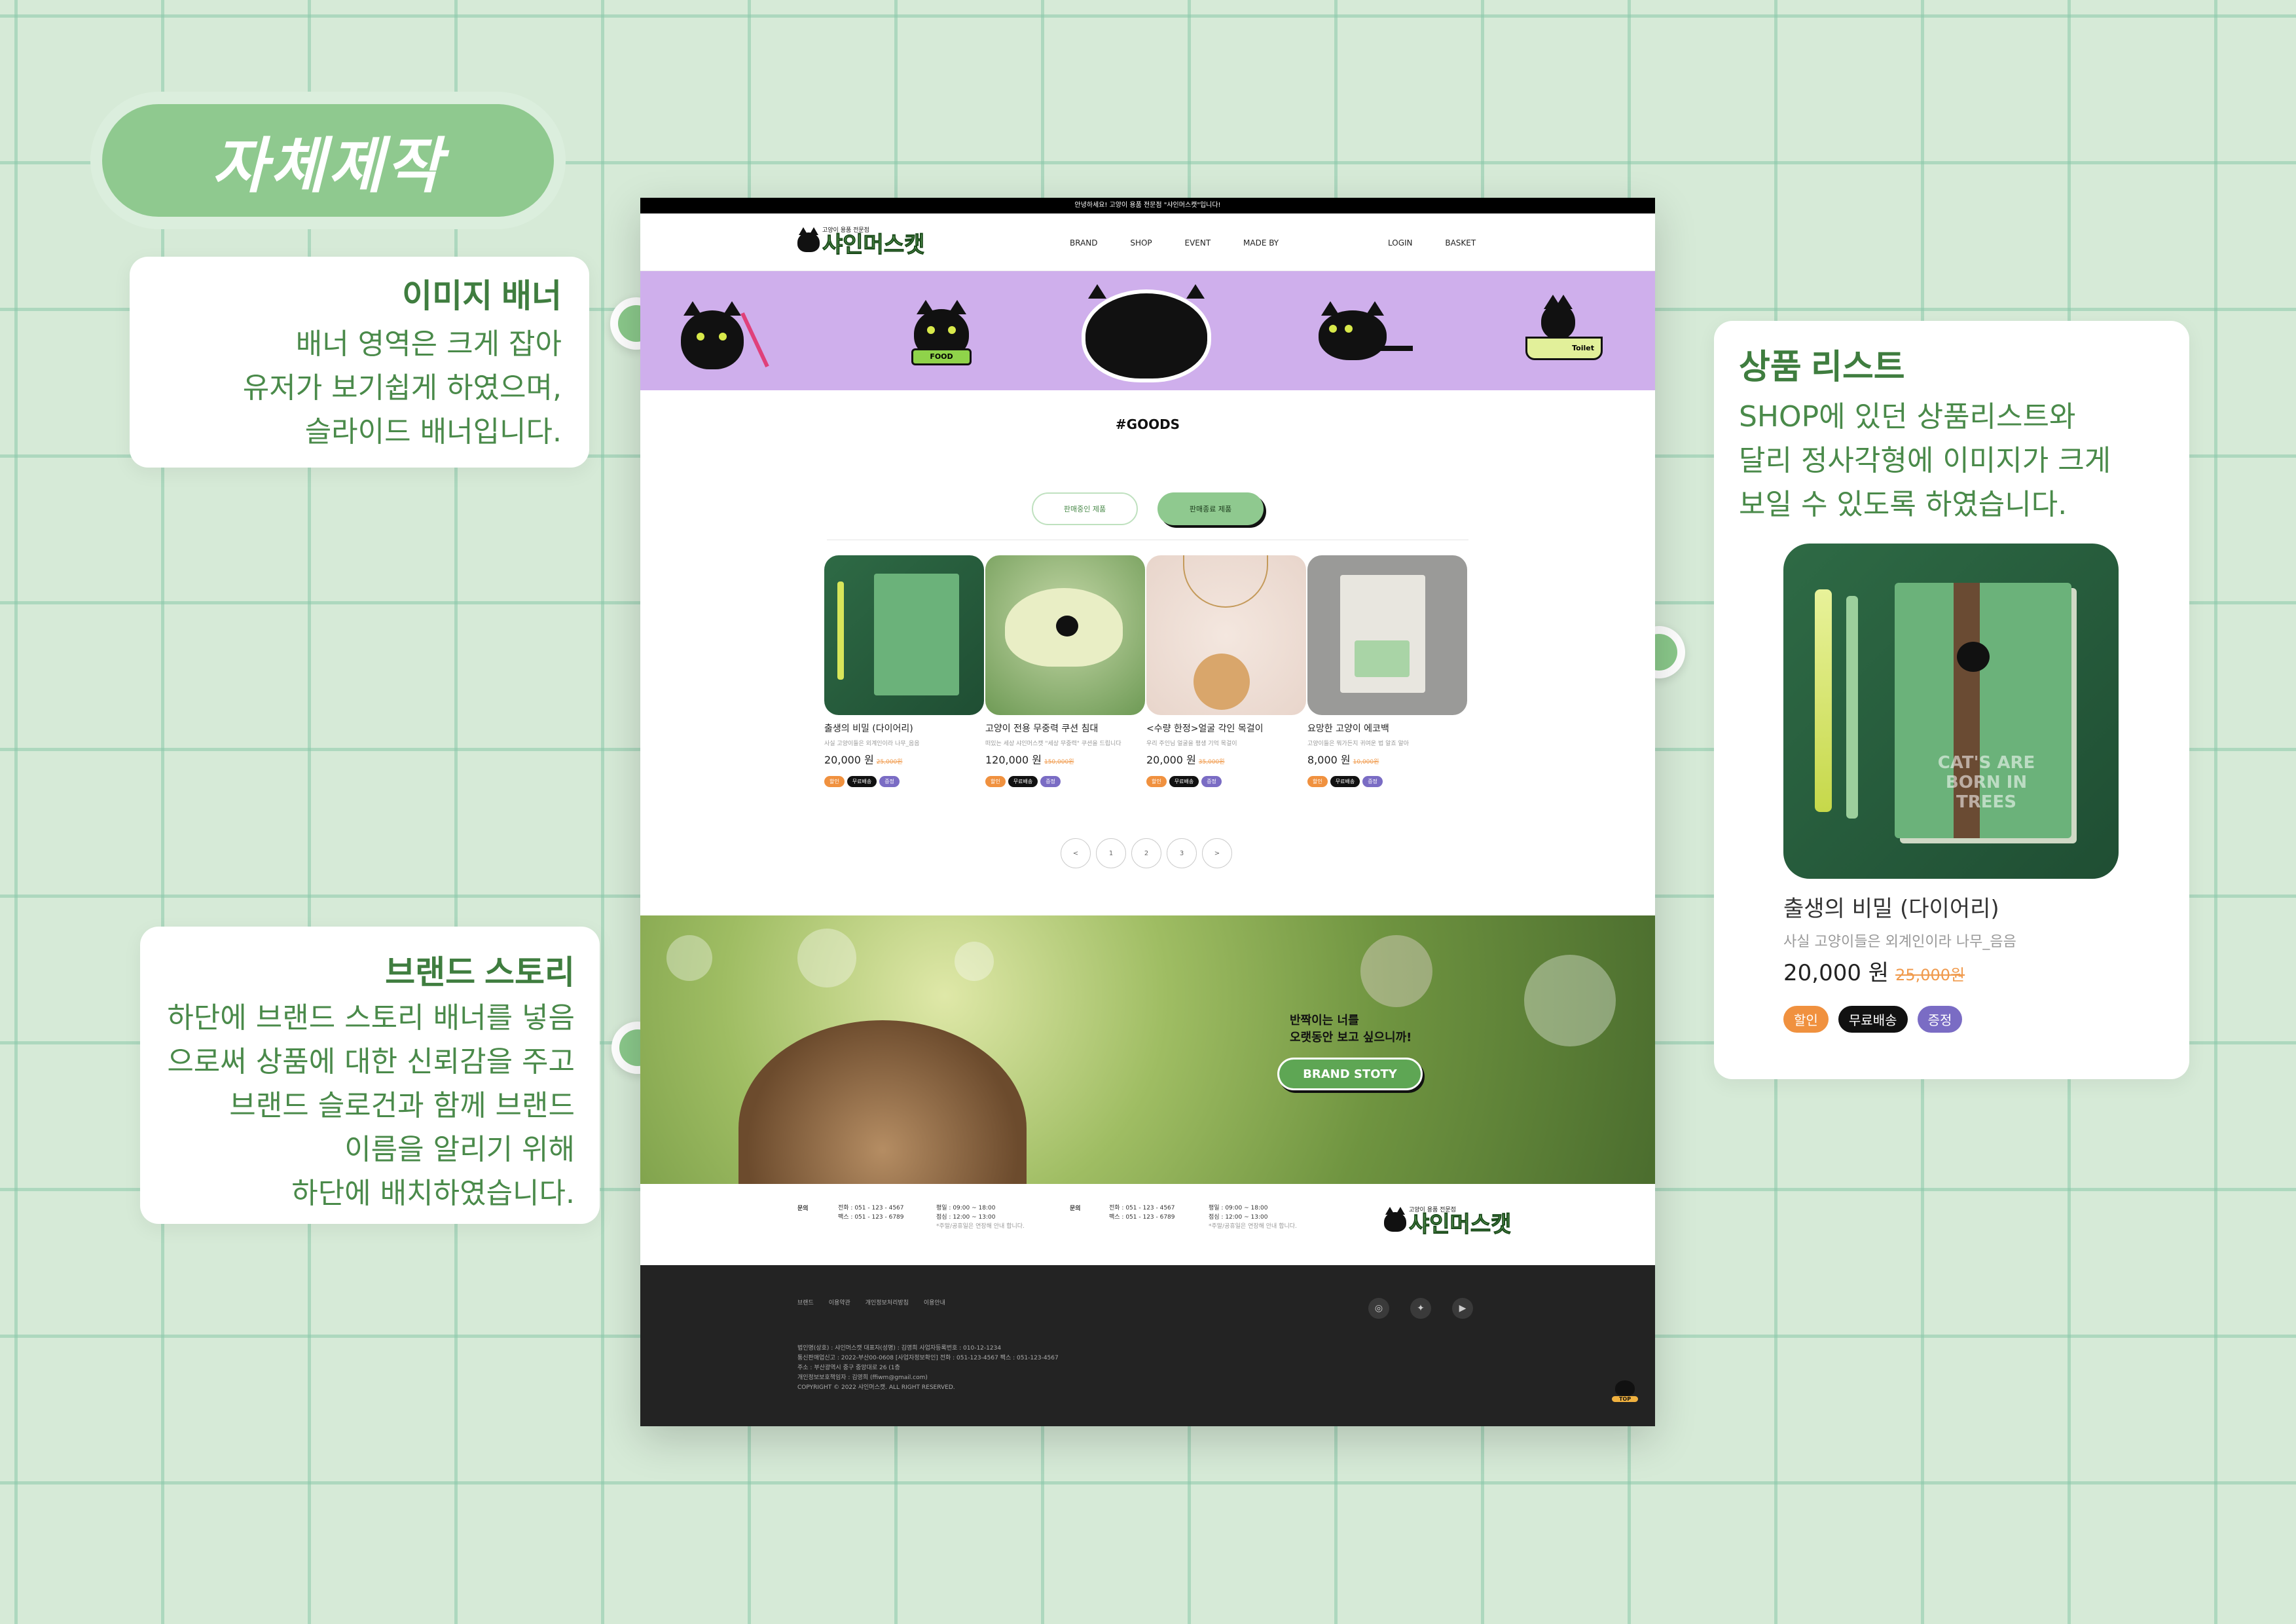 The width and height of the screenshot is (2296, 1624). What do you see at coordinates (1238, 1217) in the screenshot?
I see `contact-lunch: 점심 : 12:00 ~ 13:00` at bounding box center [1238, 1217].